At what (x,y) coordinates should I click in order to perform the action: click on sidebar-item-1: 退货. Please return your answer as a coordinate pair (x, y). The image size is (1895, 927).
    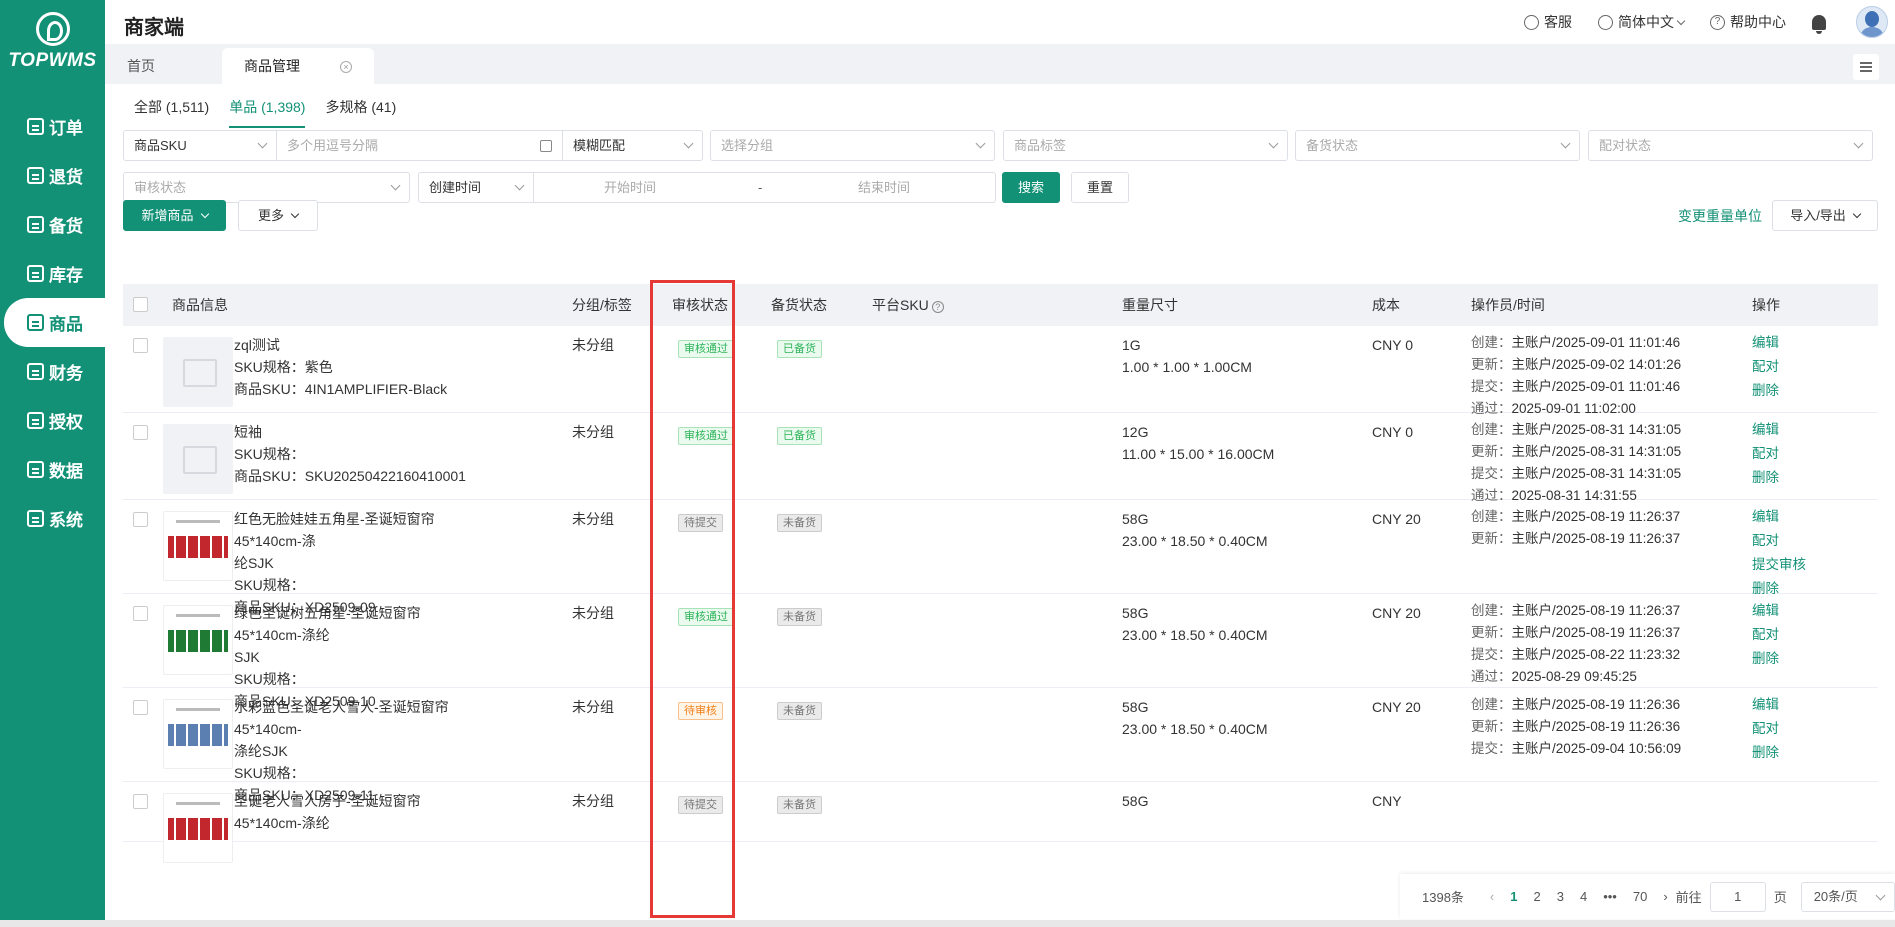
    Looking at the image, I should click on (52, 175).